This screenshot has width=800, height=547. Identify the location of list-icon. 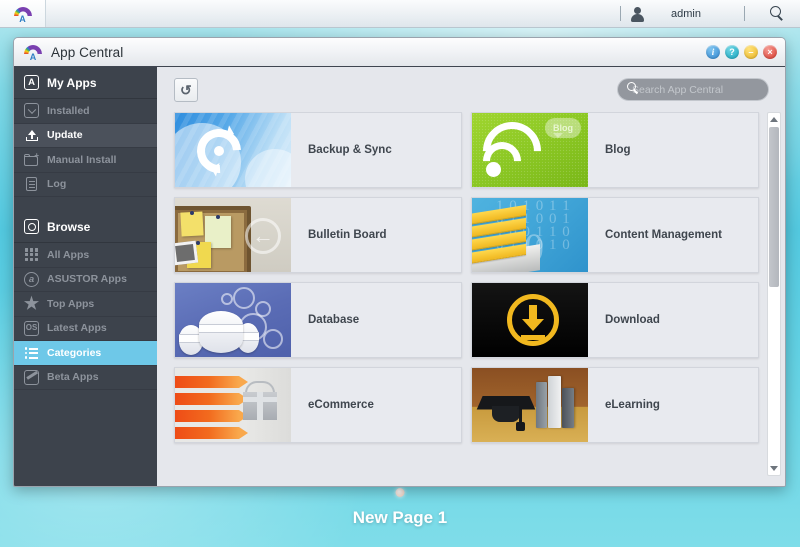
(31, 352).